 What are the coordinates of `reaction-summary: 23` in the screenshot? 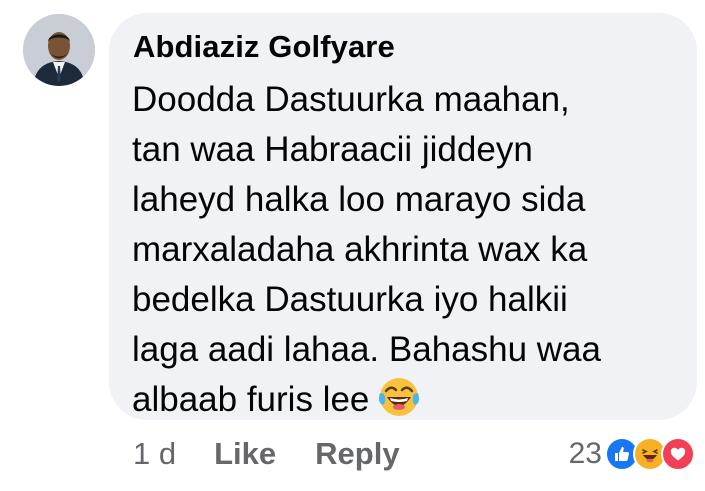 It's located at (632, 454).